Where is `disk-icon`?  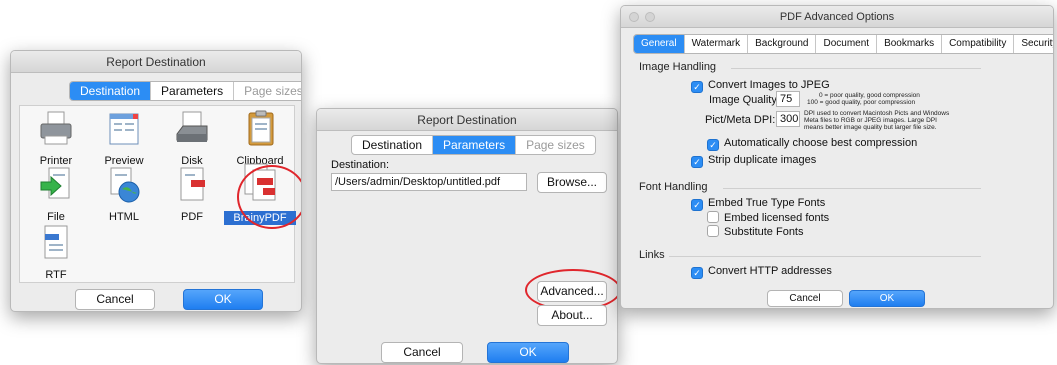 disk-icon is located at coordinates (192, 126).